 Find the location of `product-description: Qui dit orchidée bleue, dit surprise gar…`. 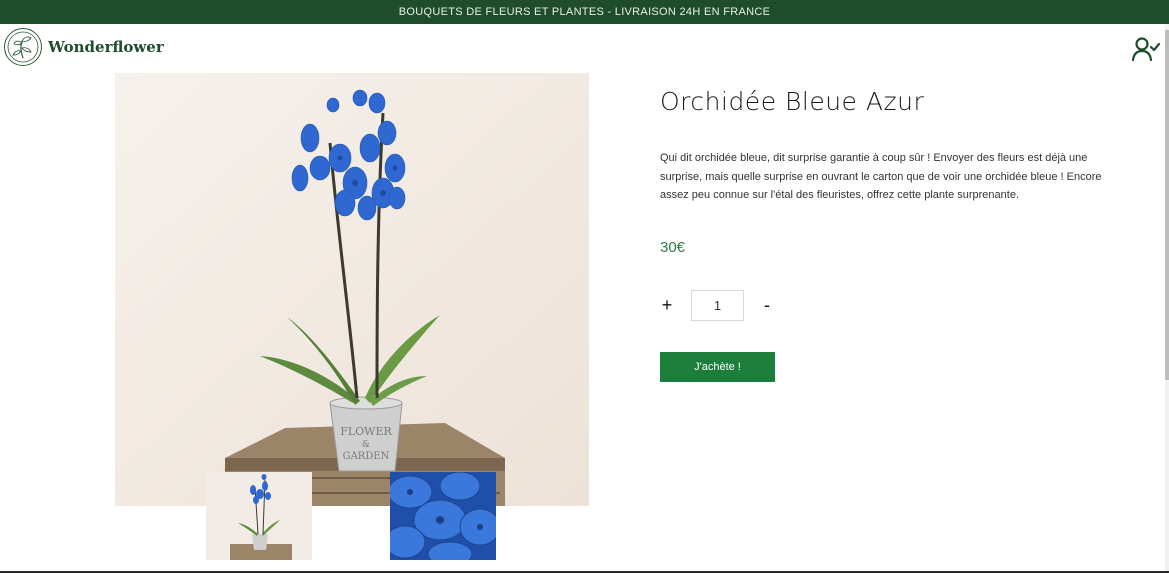

product-description: Qui dit orchidée bleue, dit surprise gar… is located at coordinates (881, 176).